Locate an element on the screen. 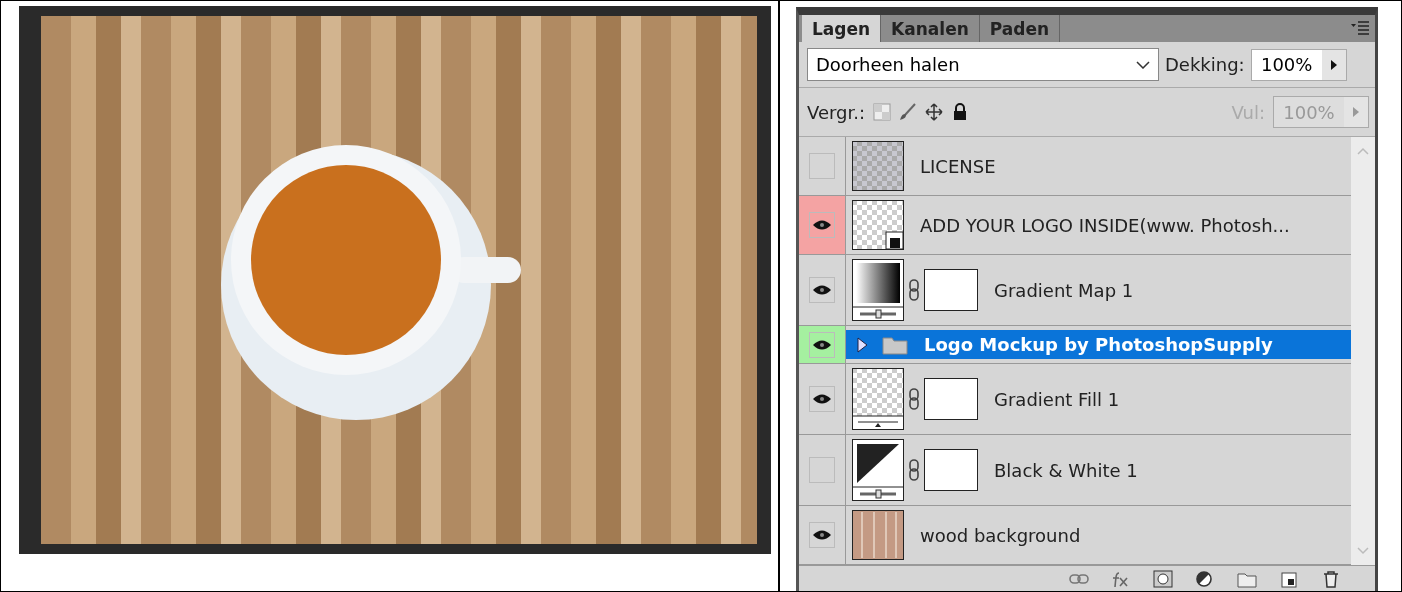 Image resolution: width=1402 pixels, height=592 pixels. expand-caret-icon is located at coordinates (862, 344).